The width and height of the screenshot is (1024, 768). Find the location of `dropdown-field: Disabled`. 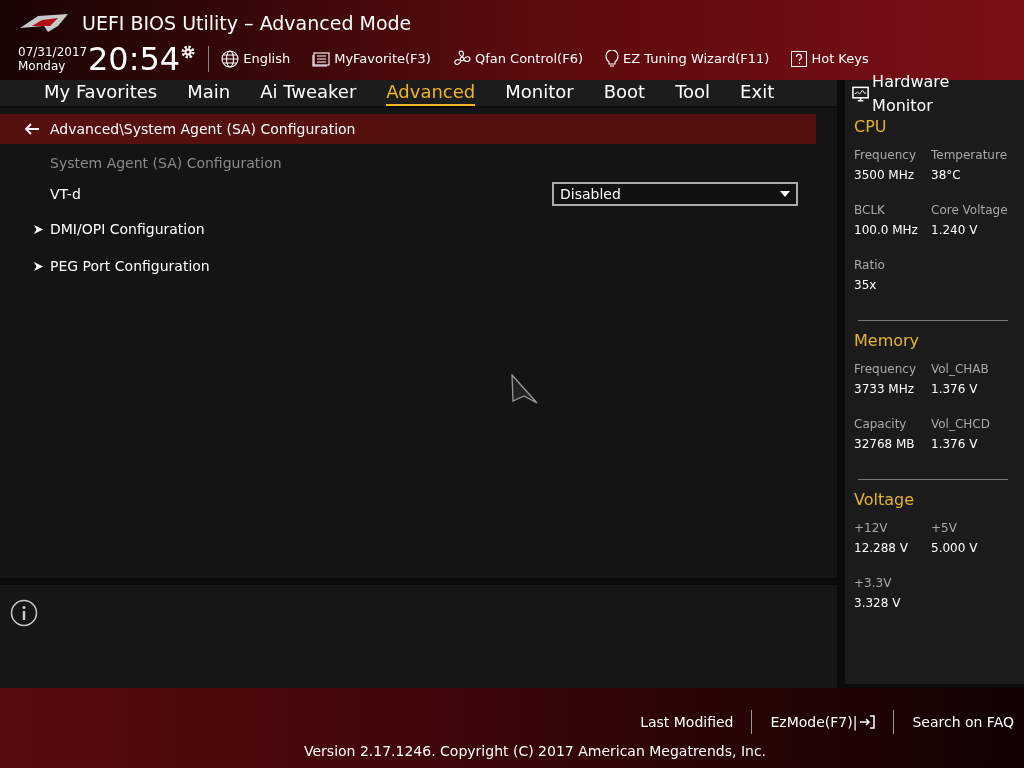

dropdown-field: Disabled is located at coordinates (675, 194).